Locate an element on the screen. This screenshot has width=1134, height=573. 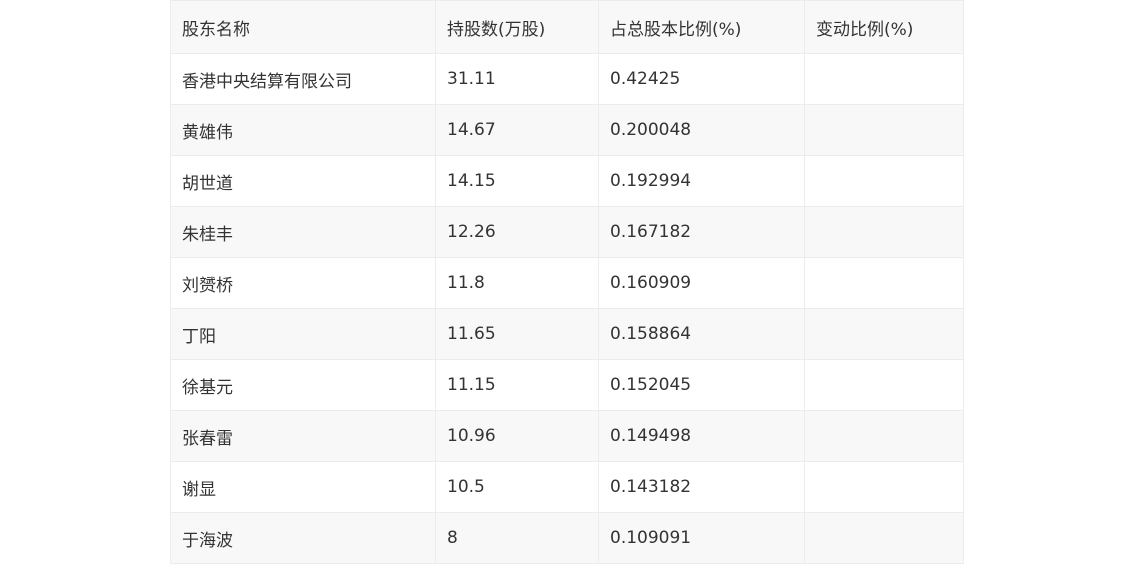
cell-shareholder-name: 刘赟桥 is located at coordinates (303, 283).